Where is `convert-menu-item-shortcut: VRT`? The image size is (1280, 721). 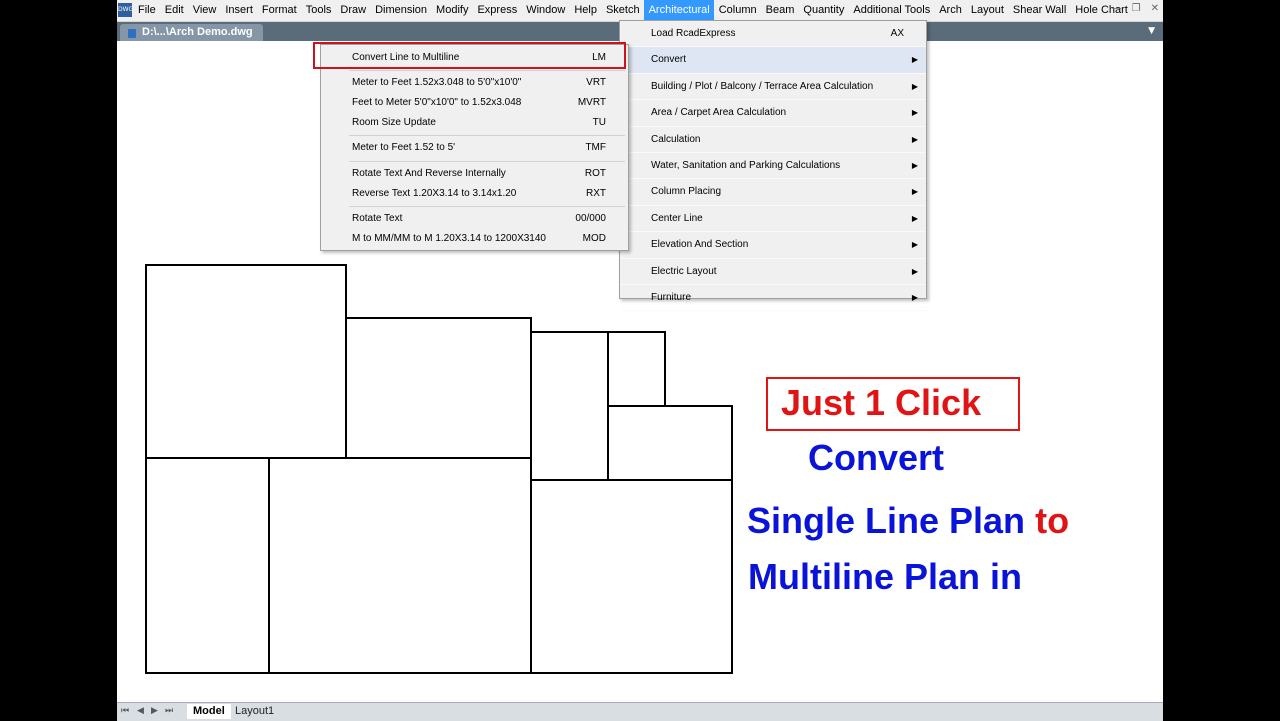 convert-menu-item-shortcut: VRT is located at coordinates (596, 82).